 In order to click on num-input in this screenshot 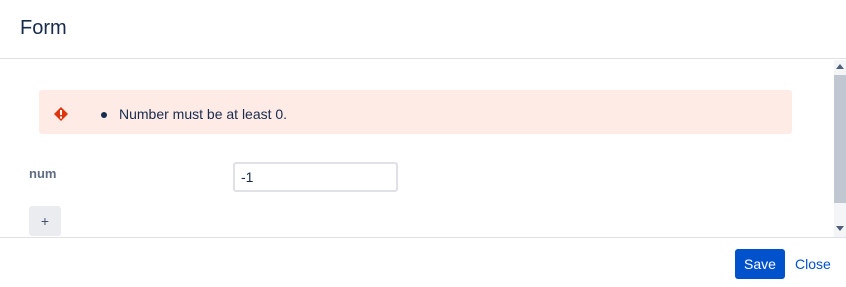, I will do `click(315, 177)`.